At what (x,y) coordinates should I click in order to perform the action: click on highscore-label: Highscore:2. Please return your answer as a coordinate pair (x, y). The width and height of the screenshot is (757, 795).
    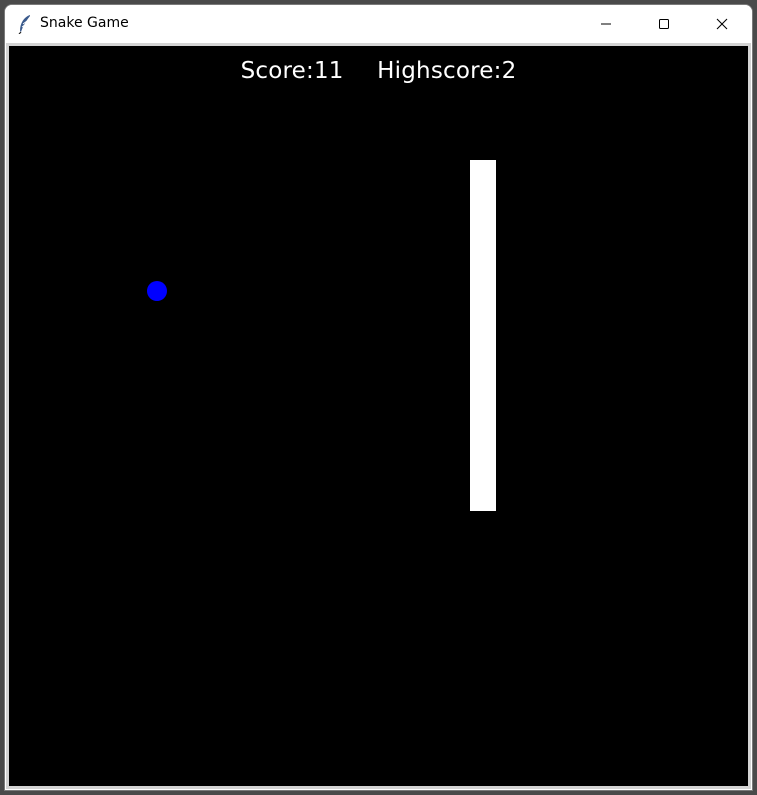
    Looking at the image, I should click on (447, 71).